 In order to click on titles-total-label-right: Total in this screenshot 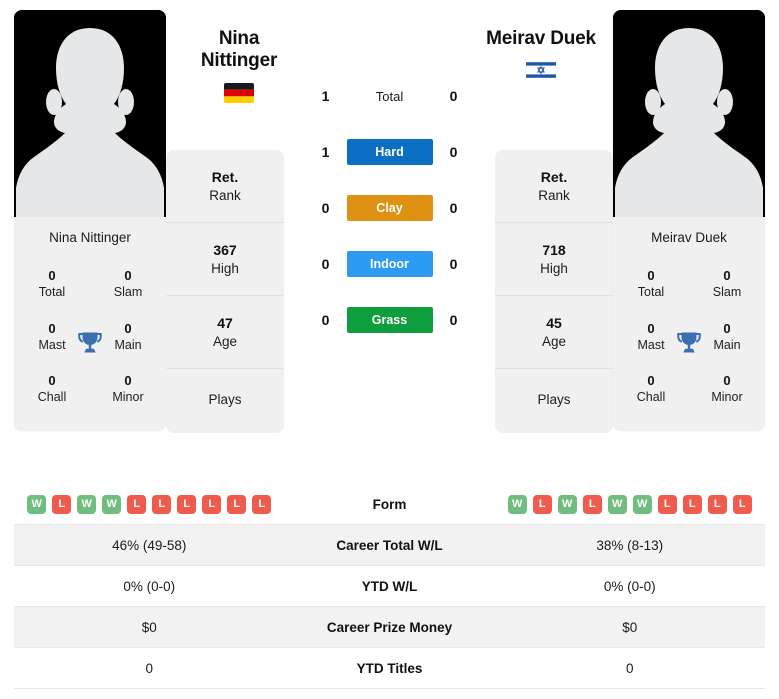, I will do `click(651, 292)`.